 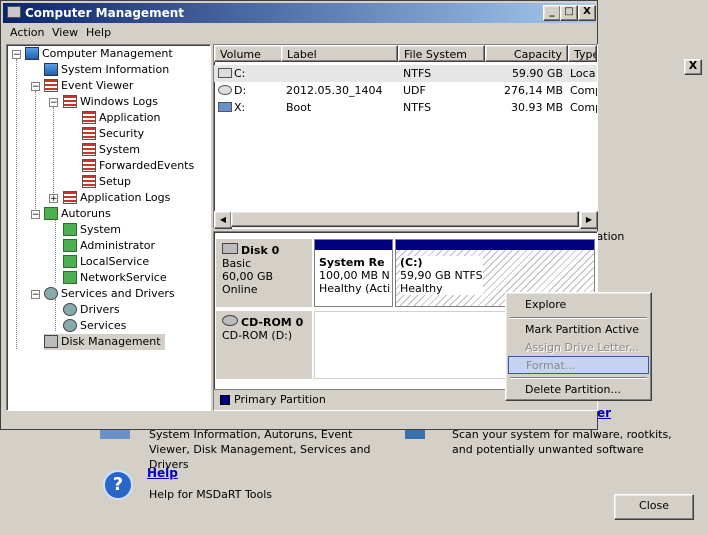 I want to click on volume-row: C: NTFS 59.90 GB Loca, so click(x=405, y=73).